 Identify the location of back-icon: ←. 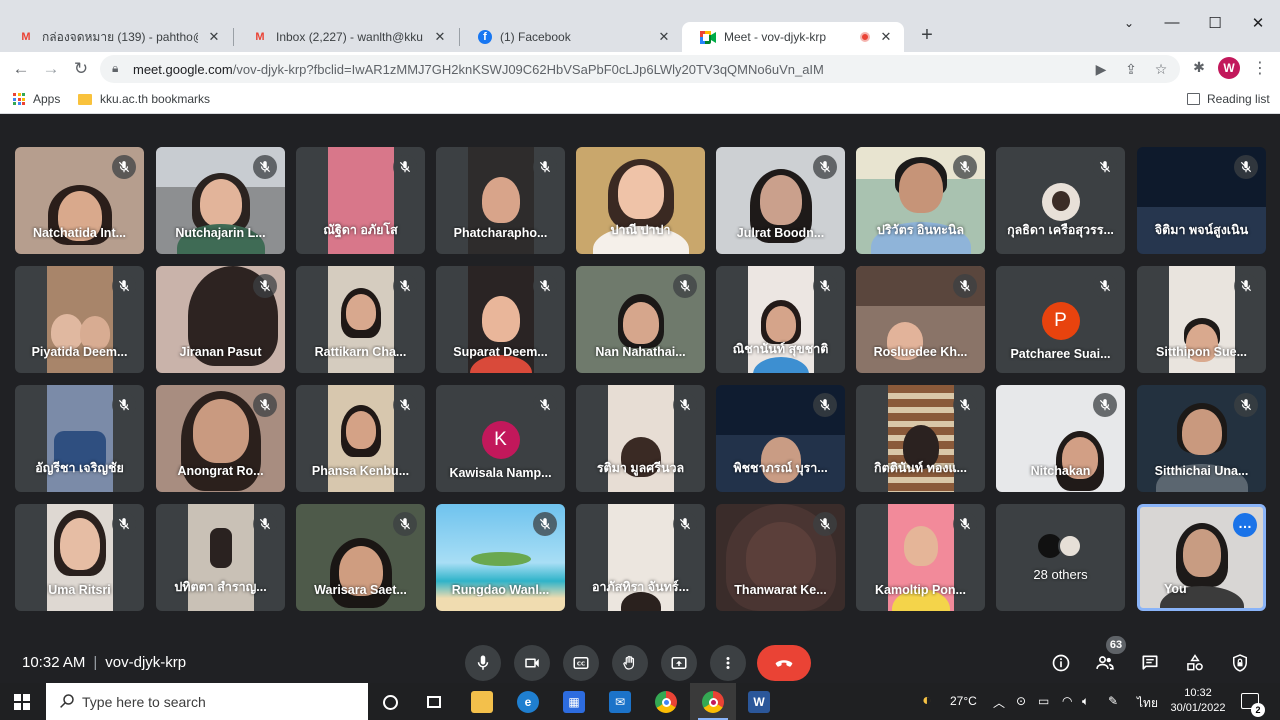
(21, 69).